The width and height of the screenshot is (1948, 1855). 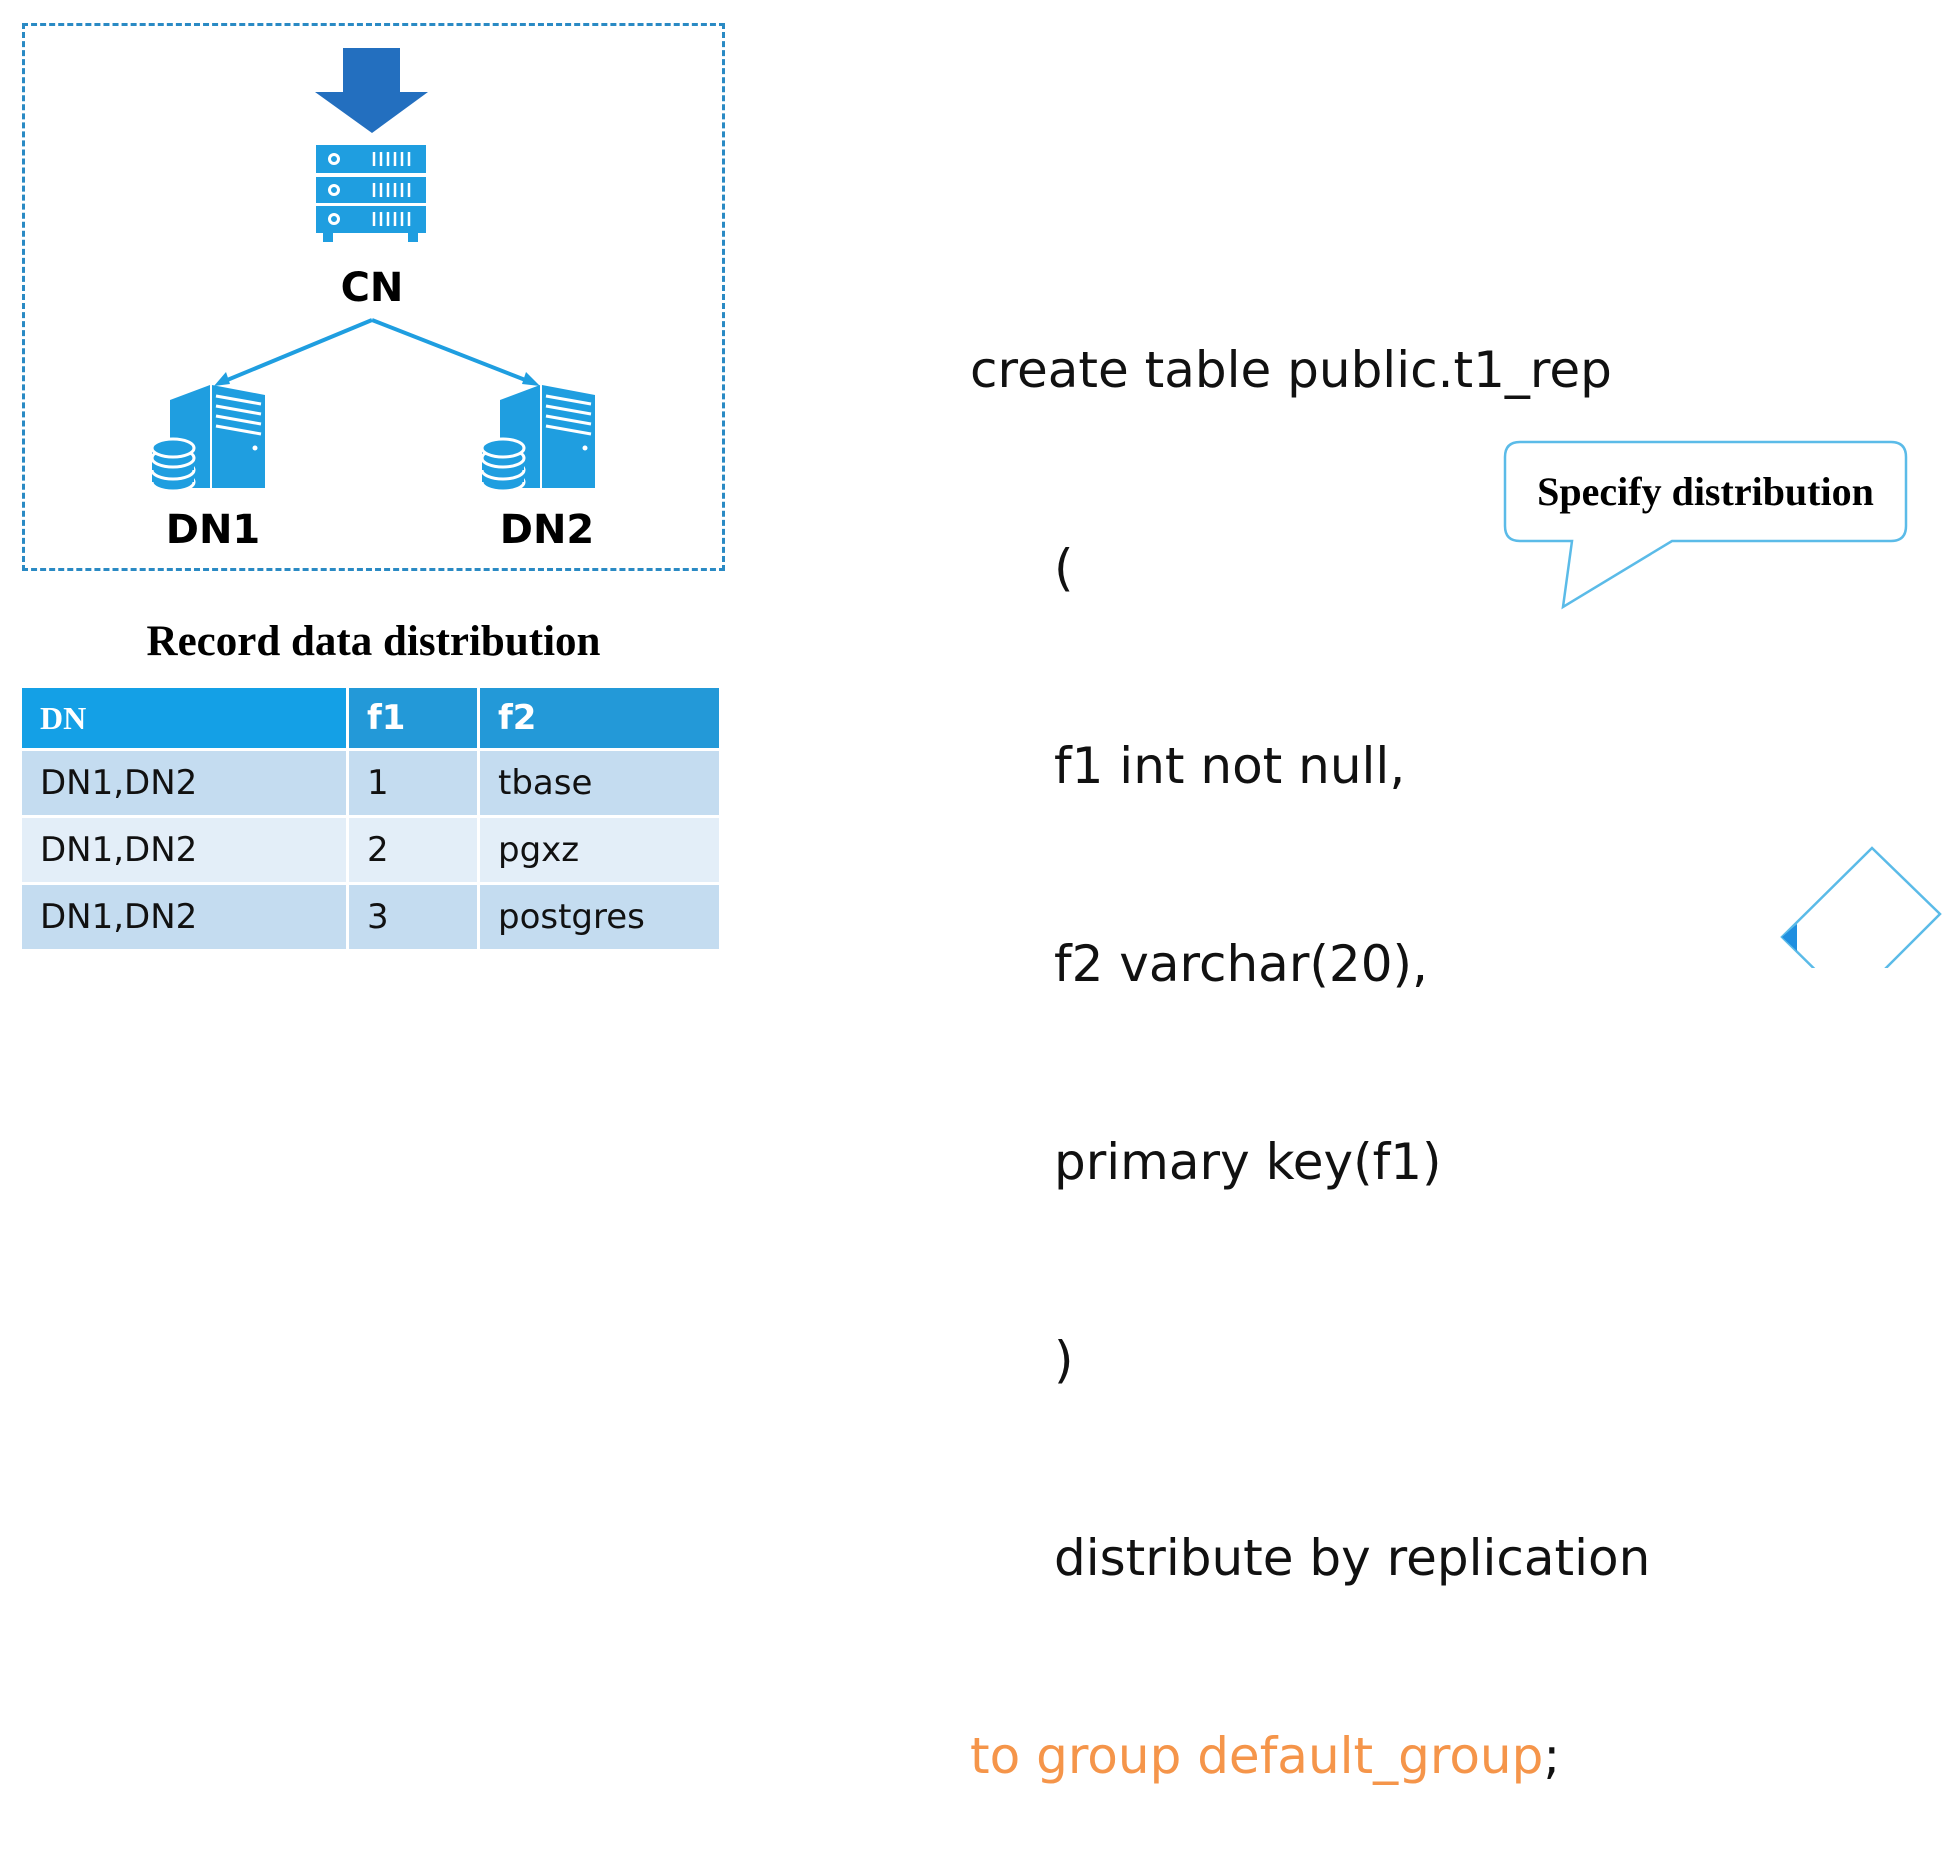 I want to click on cell-f2: postgres, so click(x=599, y=917).